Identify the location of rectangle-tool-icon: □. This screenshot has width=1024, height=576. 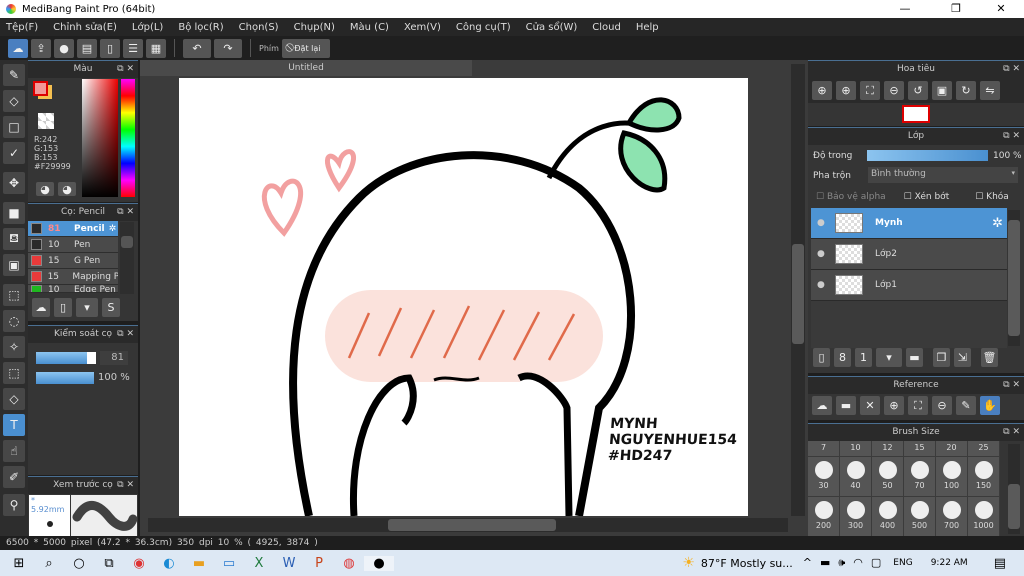
(14, 127).